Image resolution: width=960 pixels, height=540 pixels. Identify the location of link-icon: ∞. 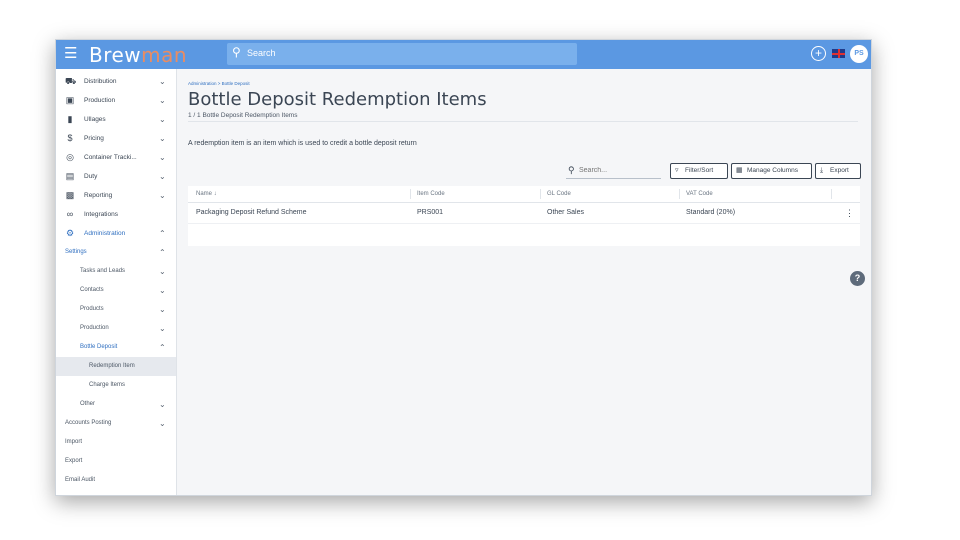
(70, 214).